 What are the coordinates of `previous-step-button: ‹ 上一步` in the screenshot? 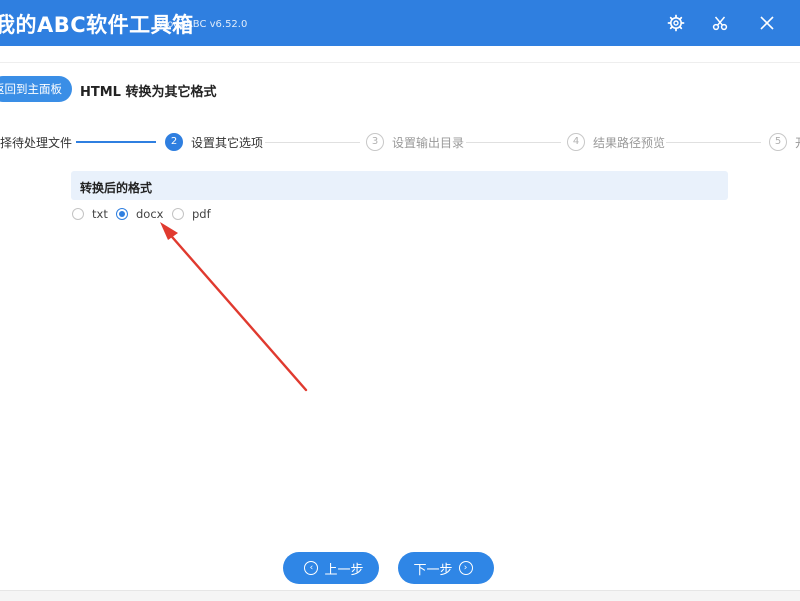 It's located at (331, 568).